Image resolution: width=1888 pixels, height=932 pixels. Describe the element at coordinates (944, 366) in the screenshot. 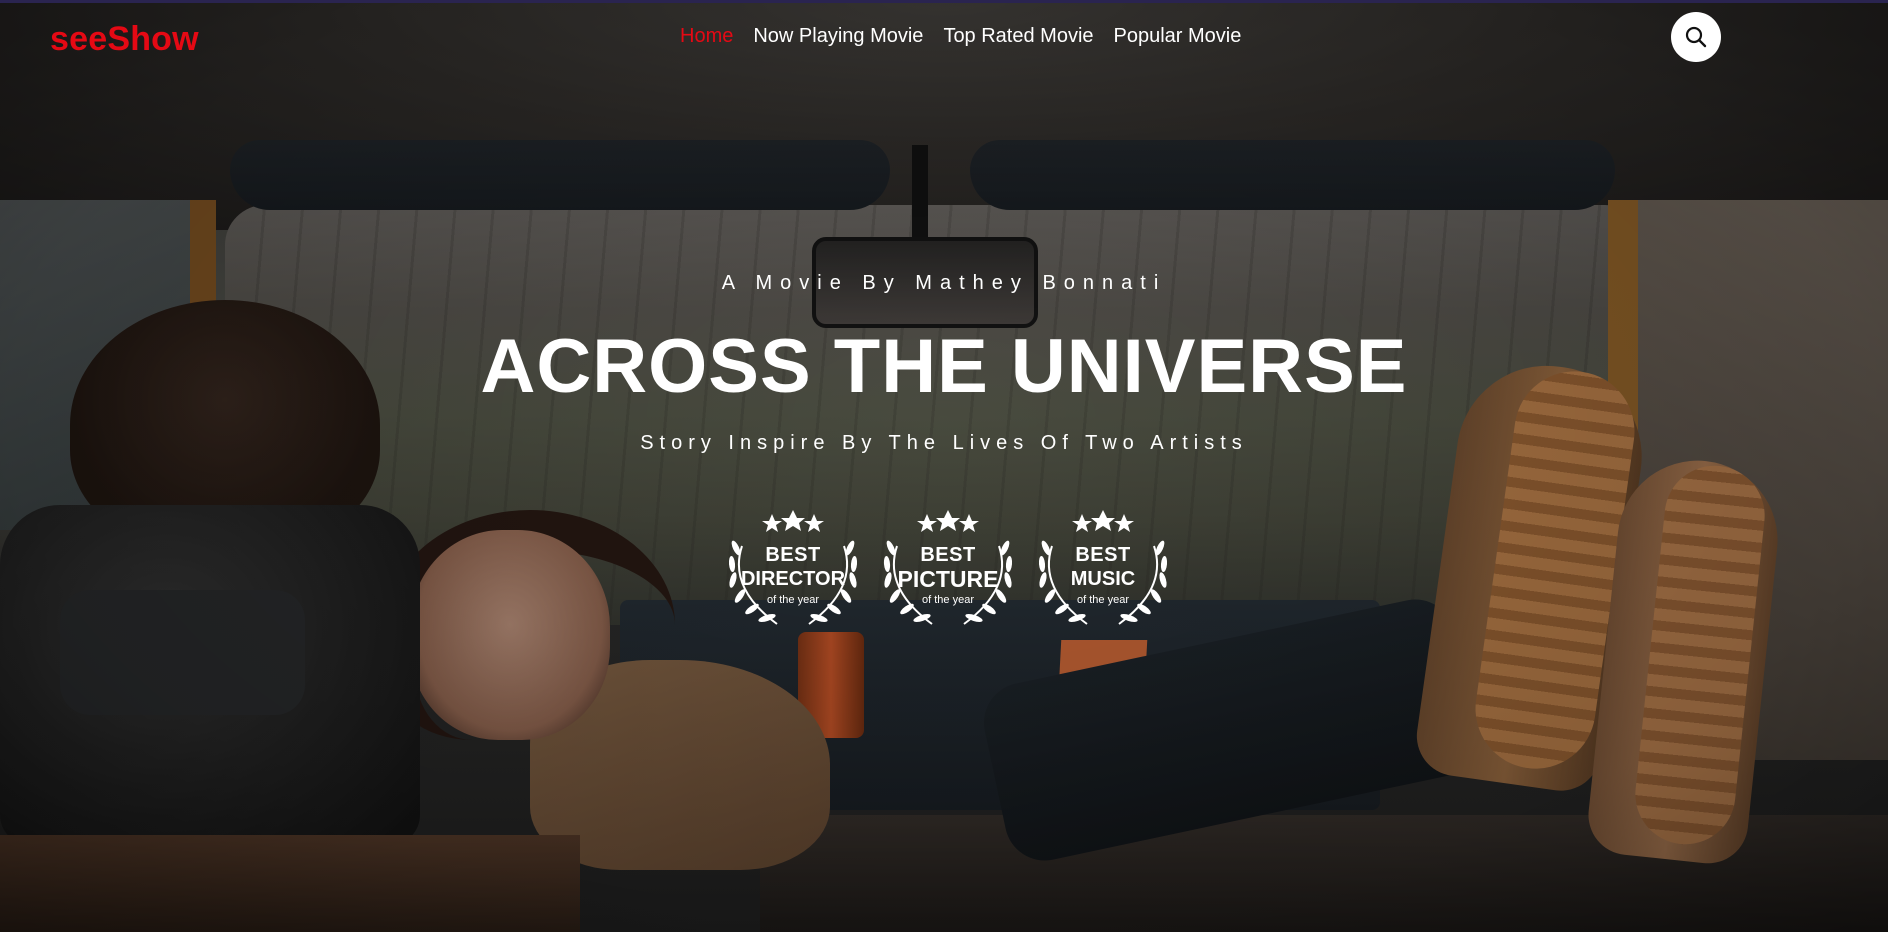

I see `movie-title: ACROSS THE UNIVERSE` at that location.